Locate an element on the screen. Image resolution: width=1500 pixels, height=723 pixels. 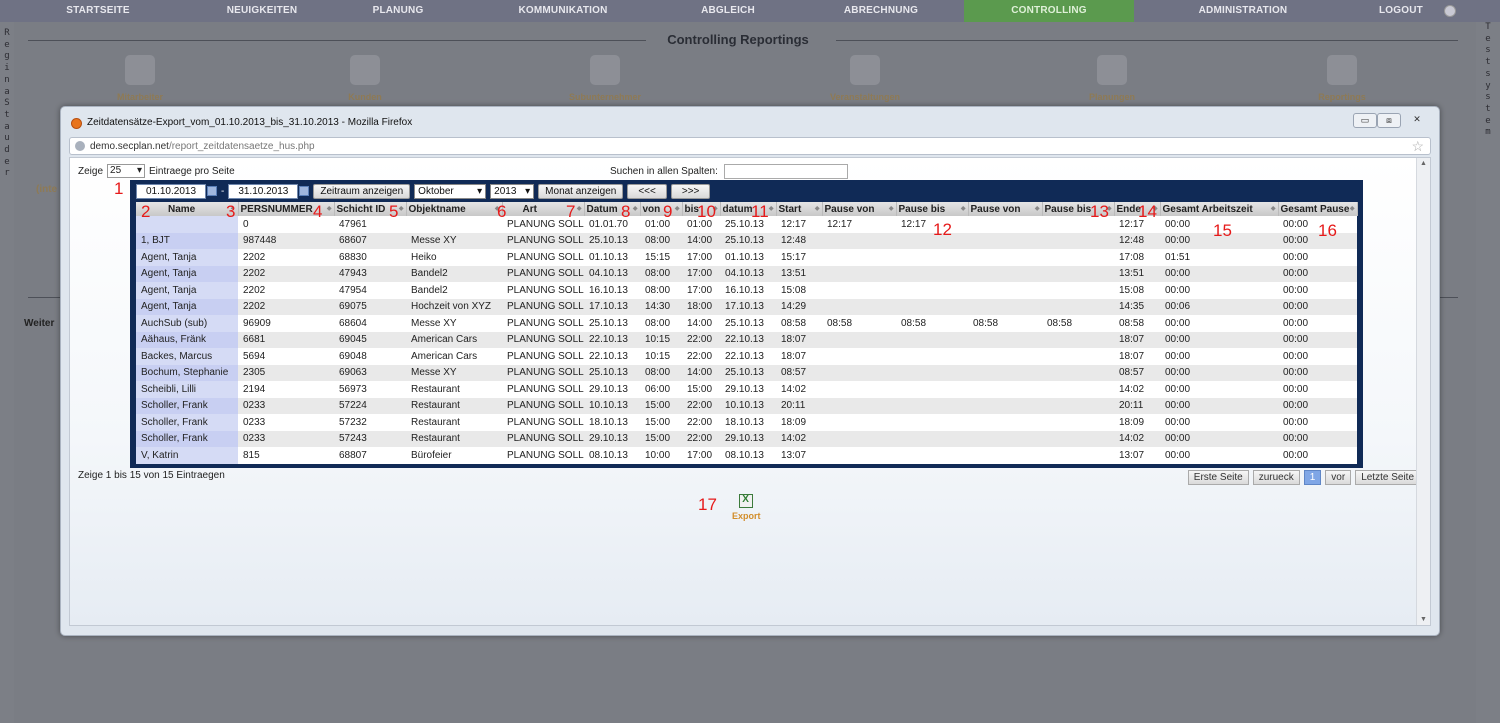
table-cell: 08:58 is located at coordinates (859, 323).